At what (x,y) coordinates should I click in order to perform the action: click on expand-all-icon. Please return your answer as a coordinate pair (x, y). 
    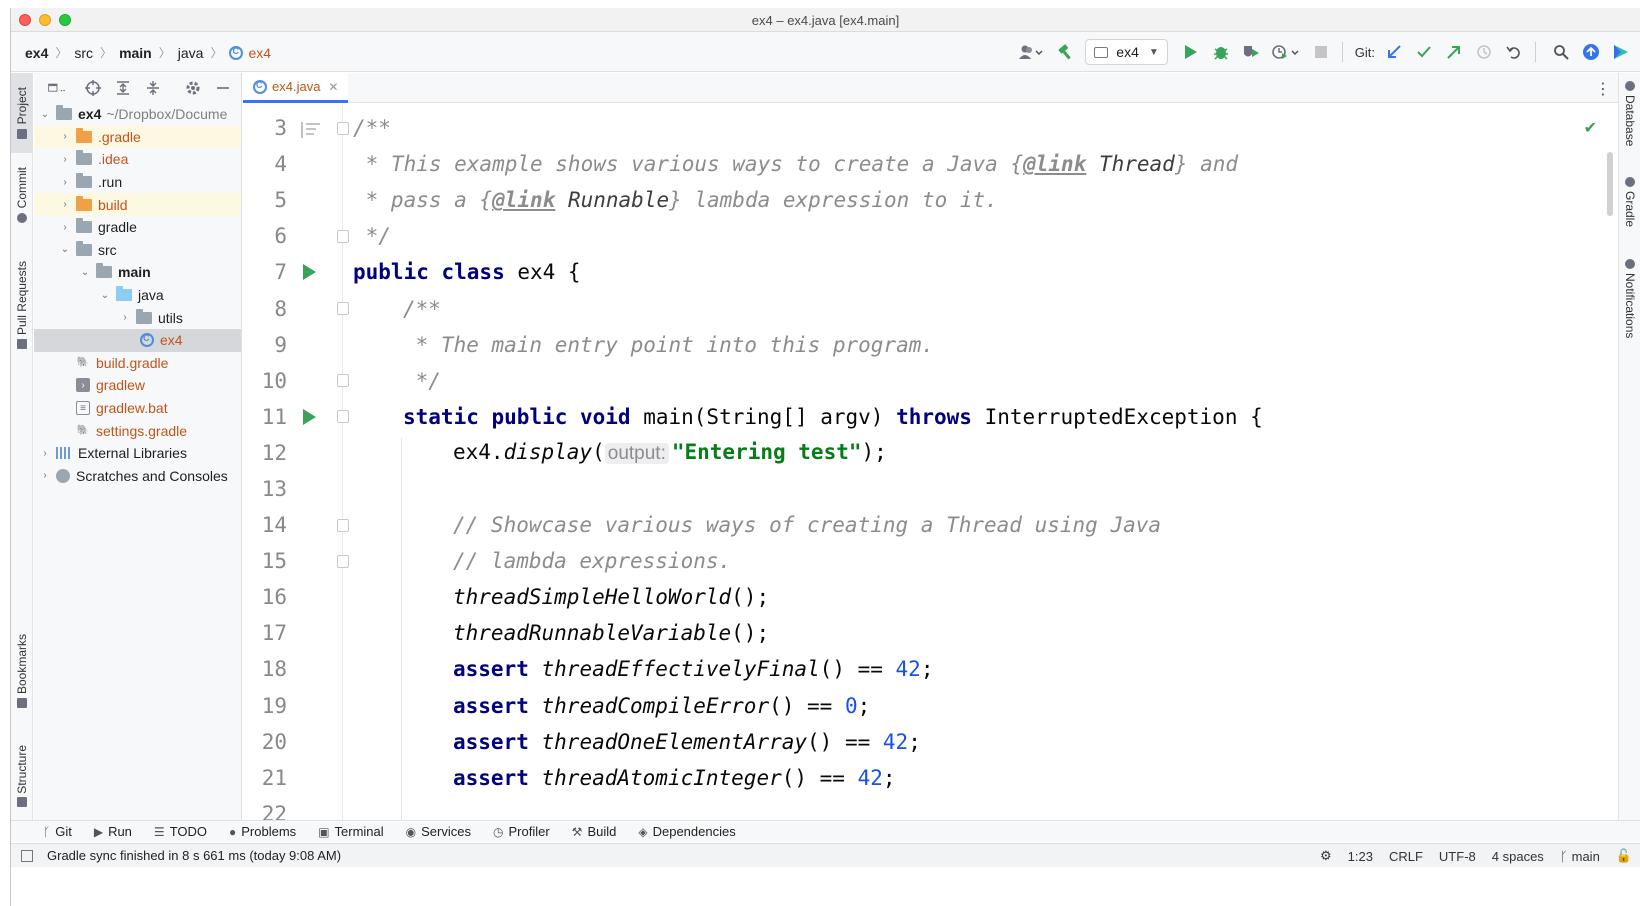
    Looking at the image, I should click on (123, 88).